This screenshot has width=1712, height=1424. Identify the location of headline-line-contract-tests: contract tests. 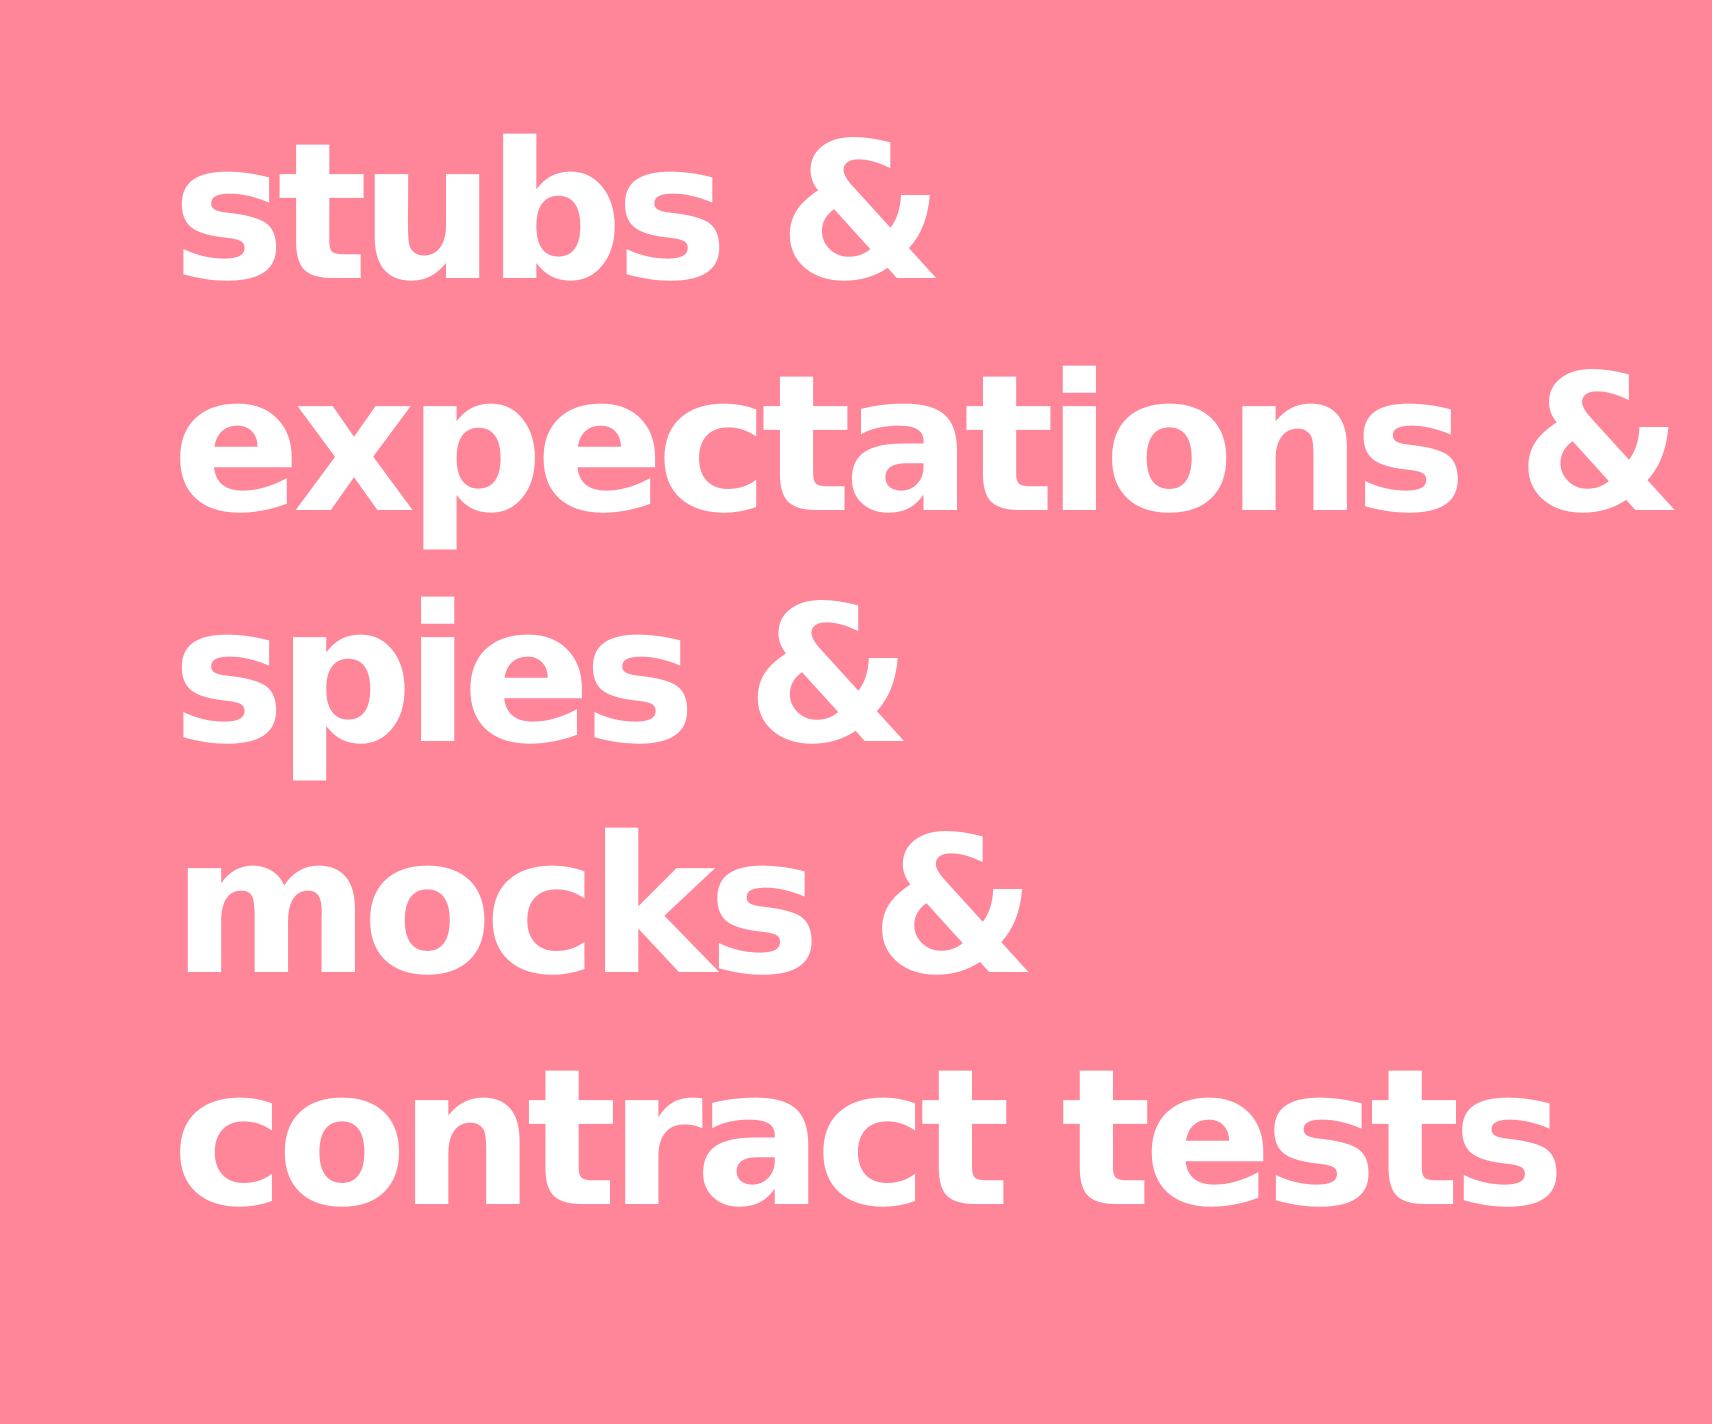
(868, 1138).